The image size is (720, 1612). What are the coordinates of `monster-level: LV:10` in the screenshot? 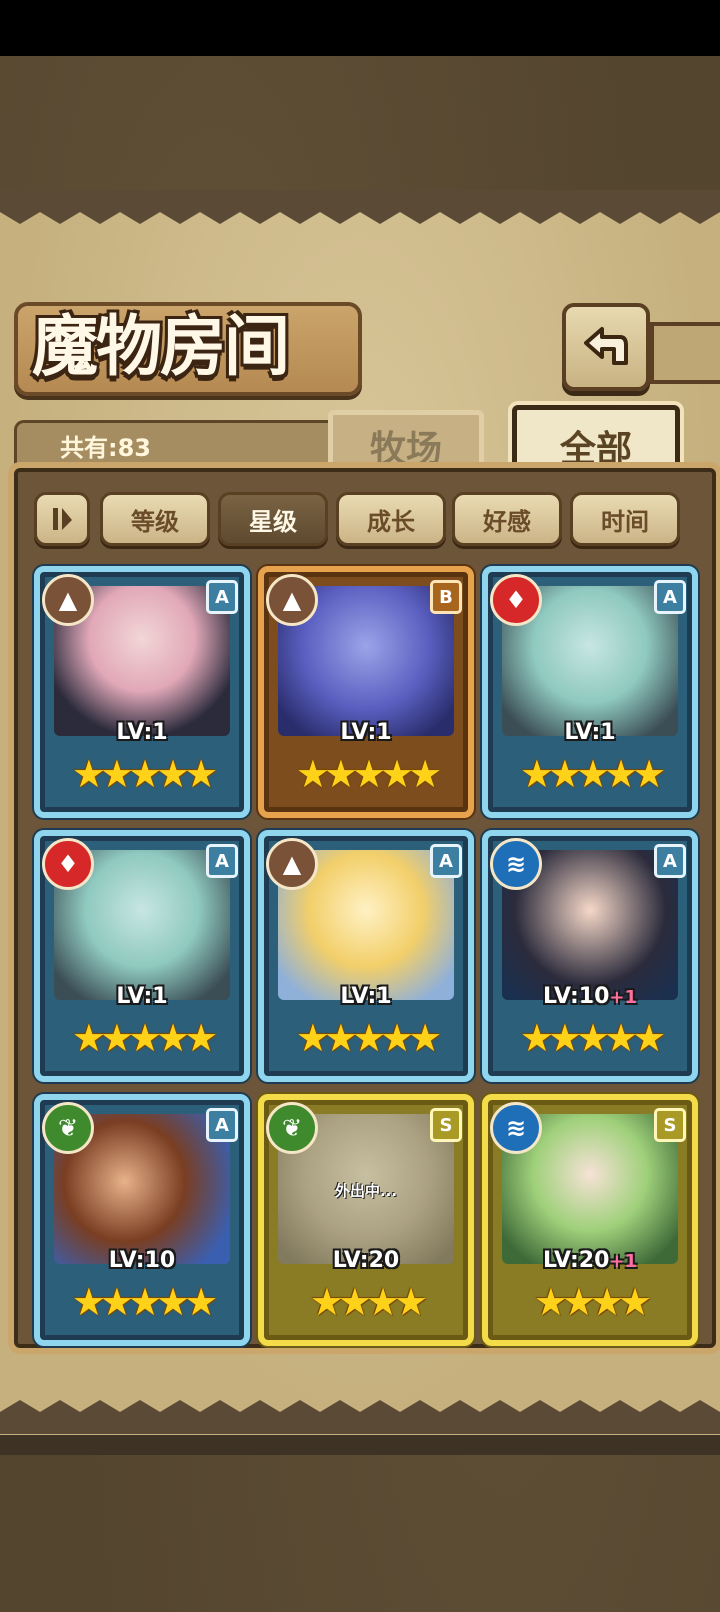 It's located at (142, 1260).